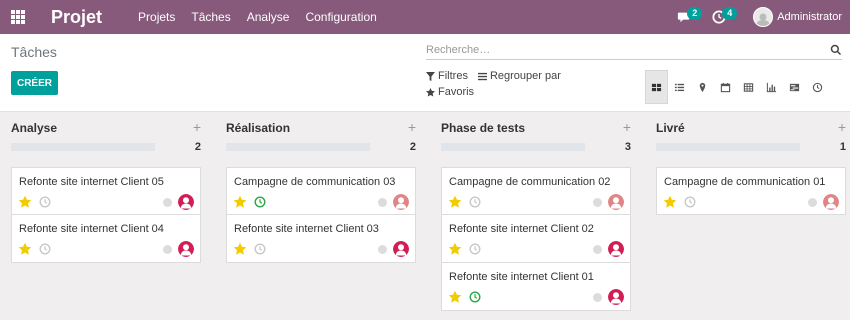  I want to click on activities-badge: 4, so click(730, 13).